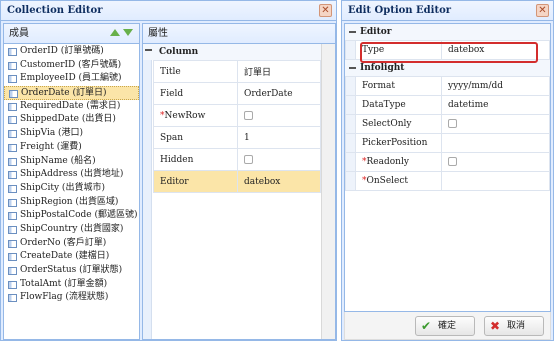 The image size is (554, 341). I want to click on option-value: datetime, so click(495, 105).